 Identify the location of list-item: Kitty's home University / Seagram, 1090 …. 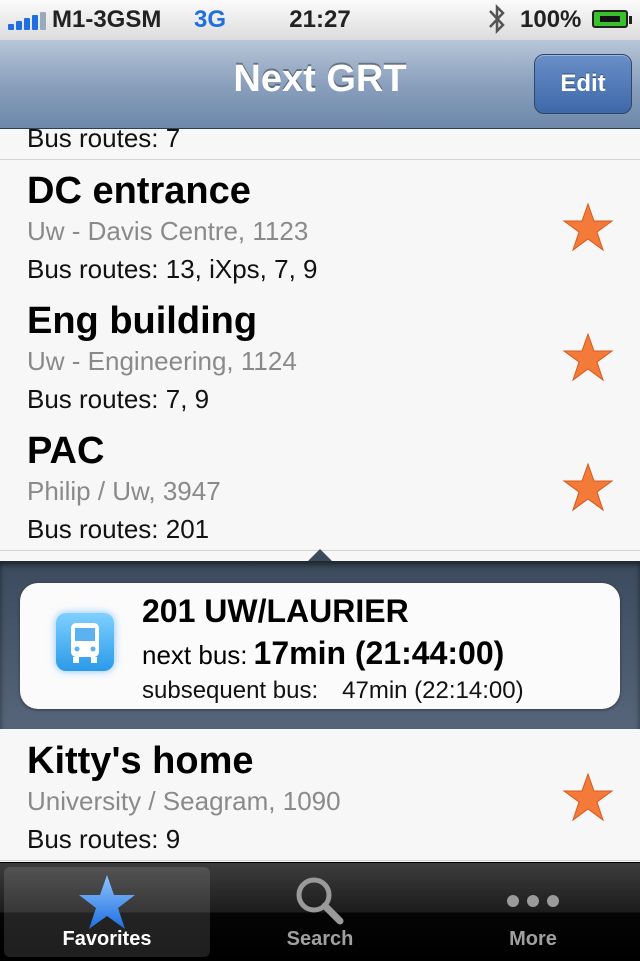
(320, 795).